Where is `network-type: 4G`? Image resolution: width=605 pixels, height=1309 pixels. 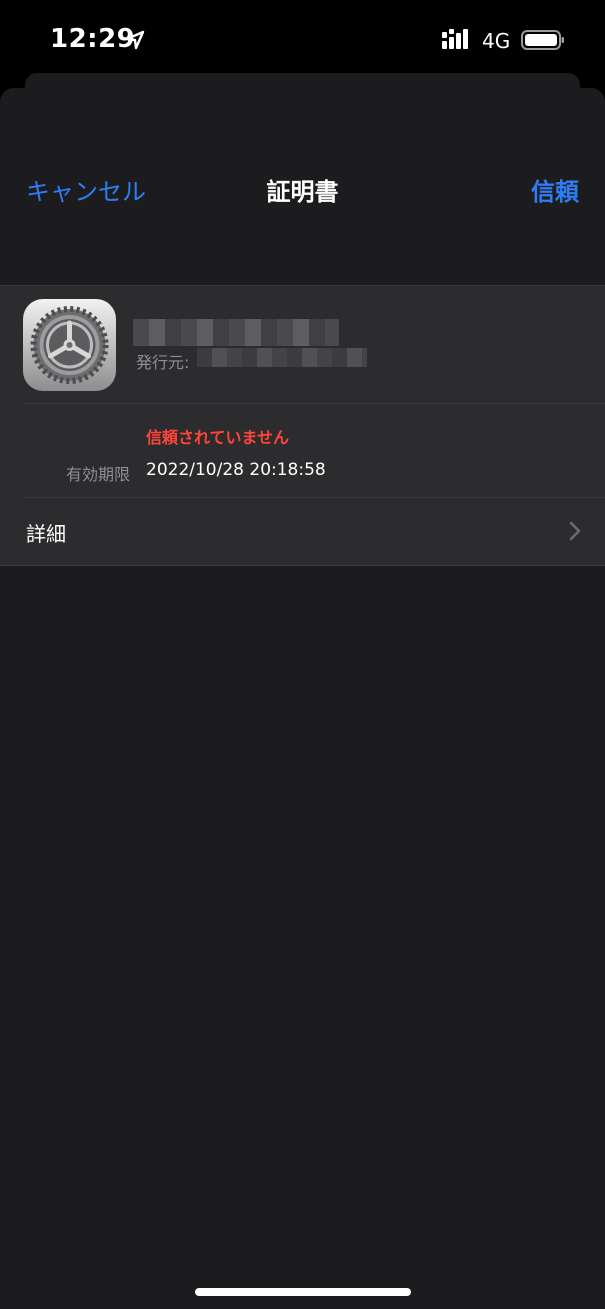
network-type: 4G is located at coordinates (496, 41).